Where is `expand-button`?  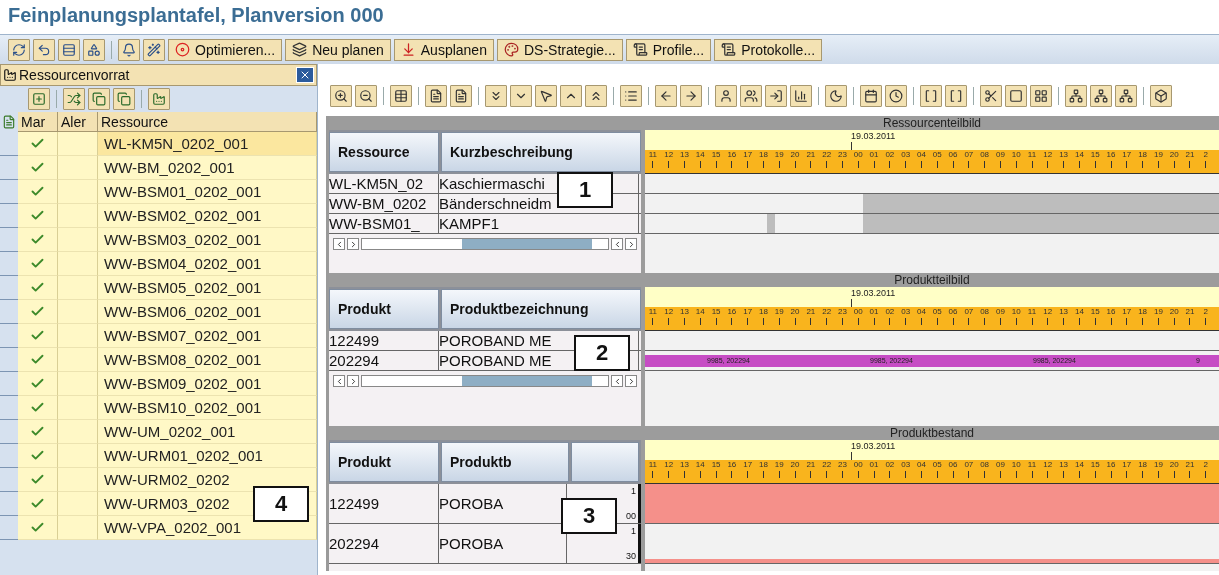
expand-button is located at coordinates (39, 99).